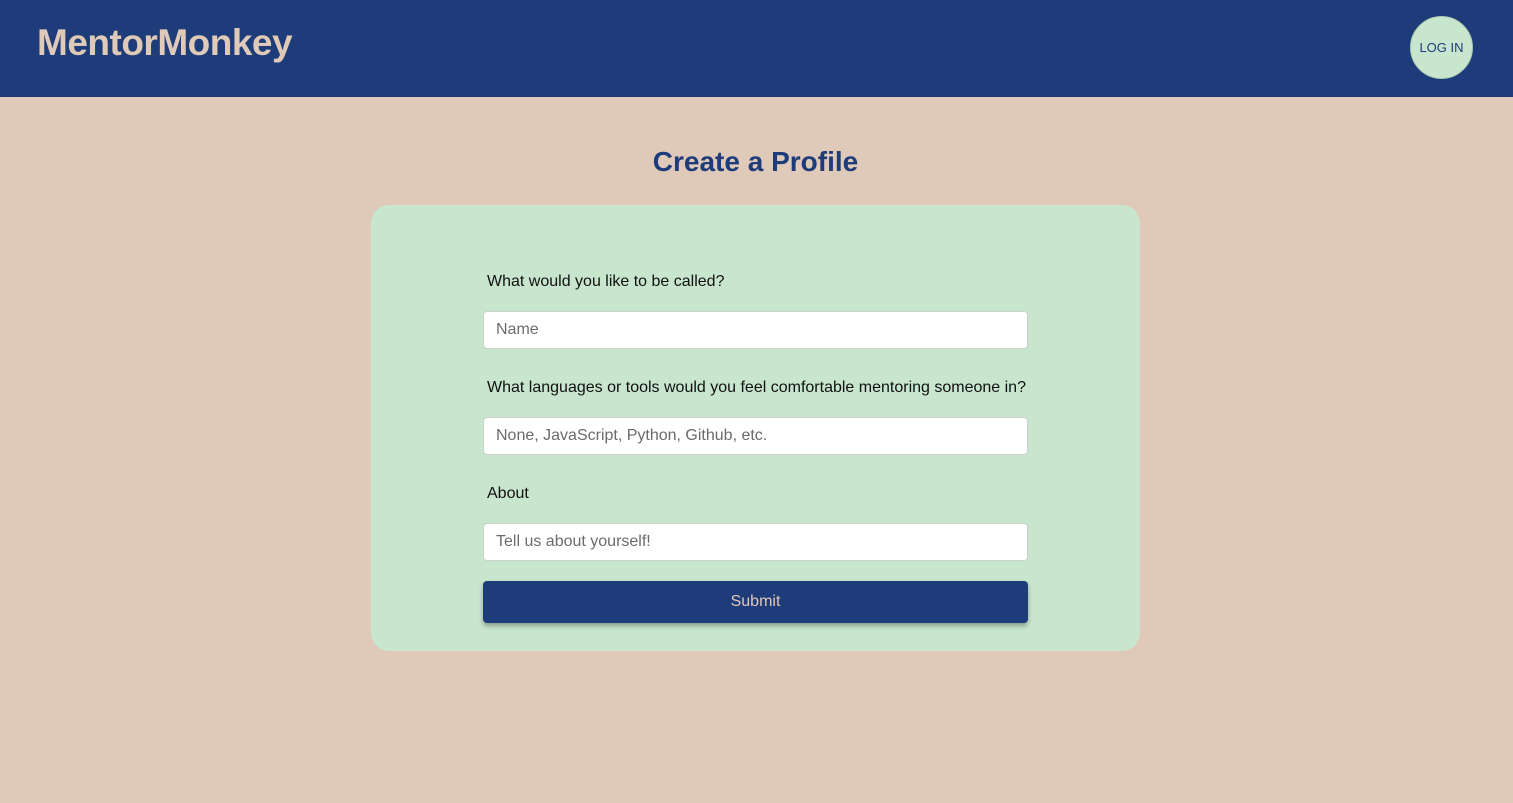  I want to click on about-field-label: About, so click(508, 493).